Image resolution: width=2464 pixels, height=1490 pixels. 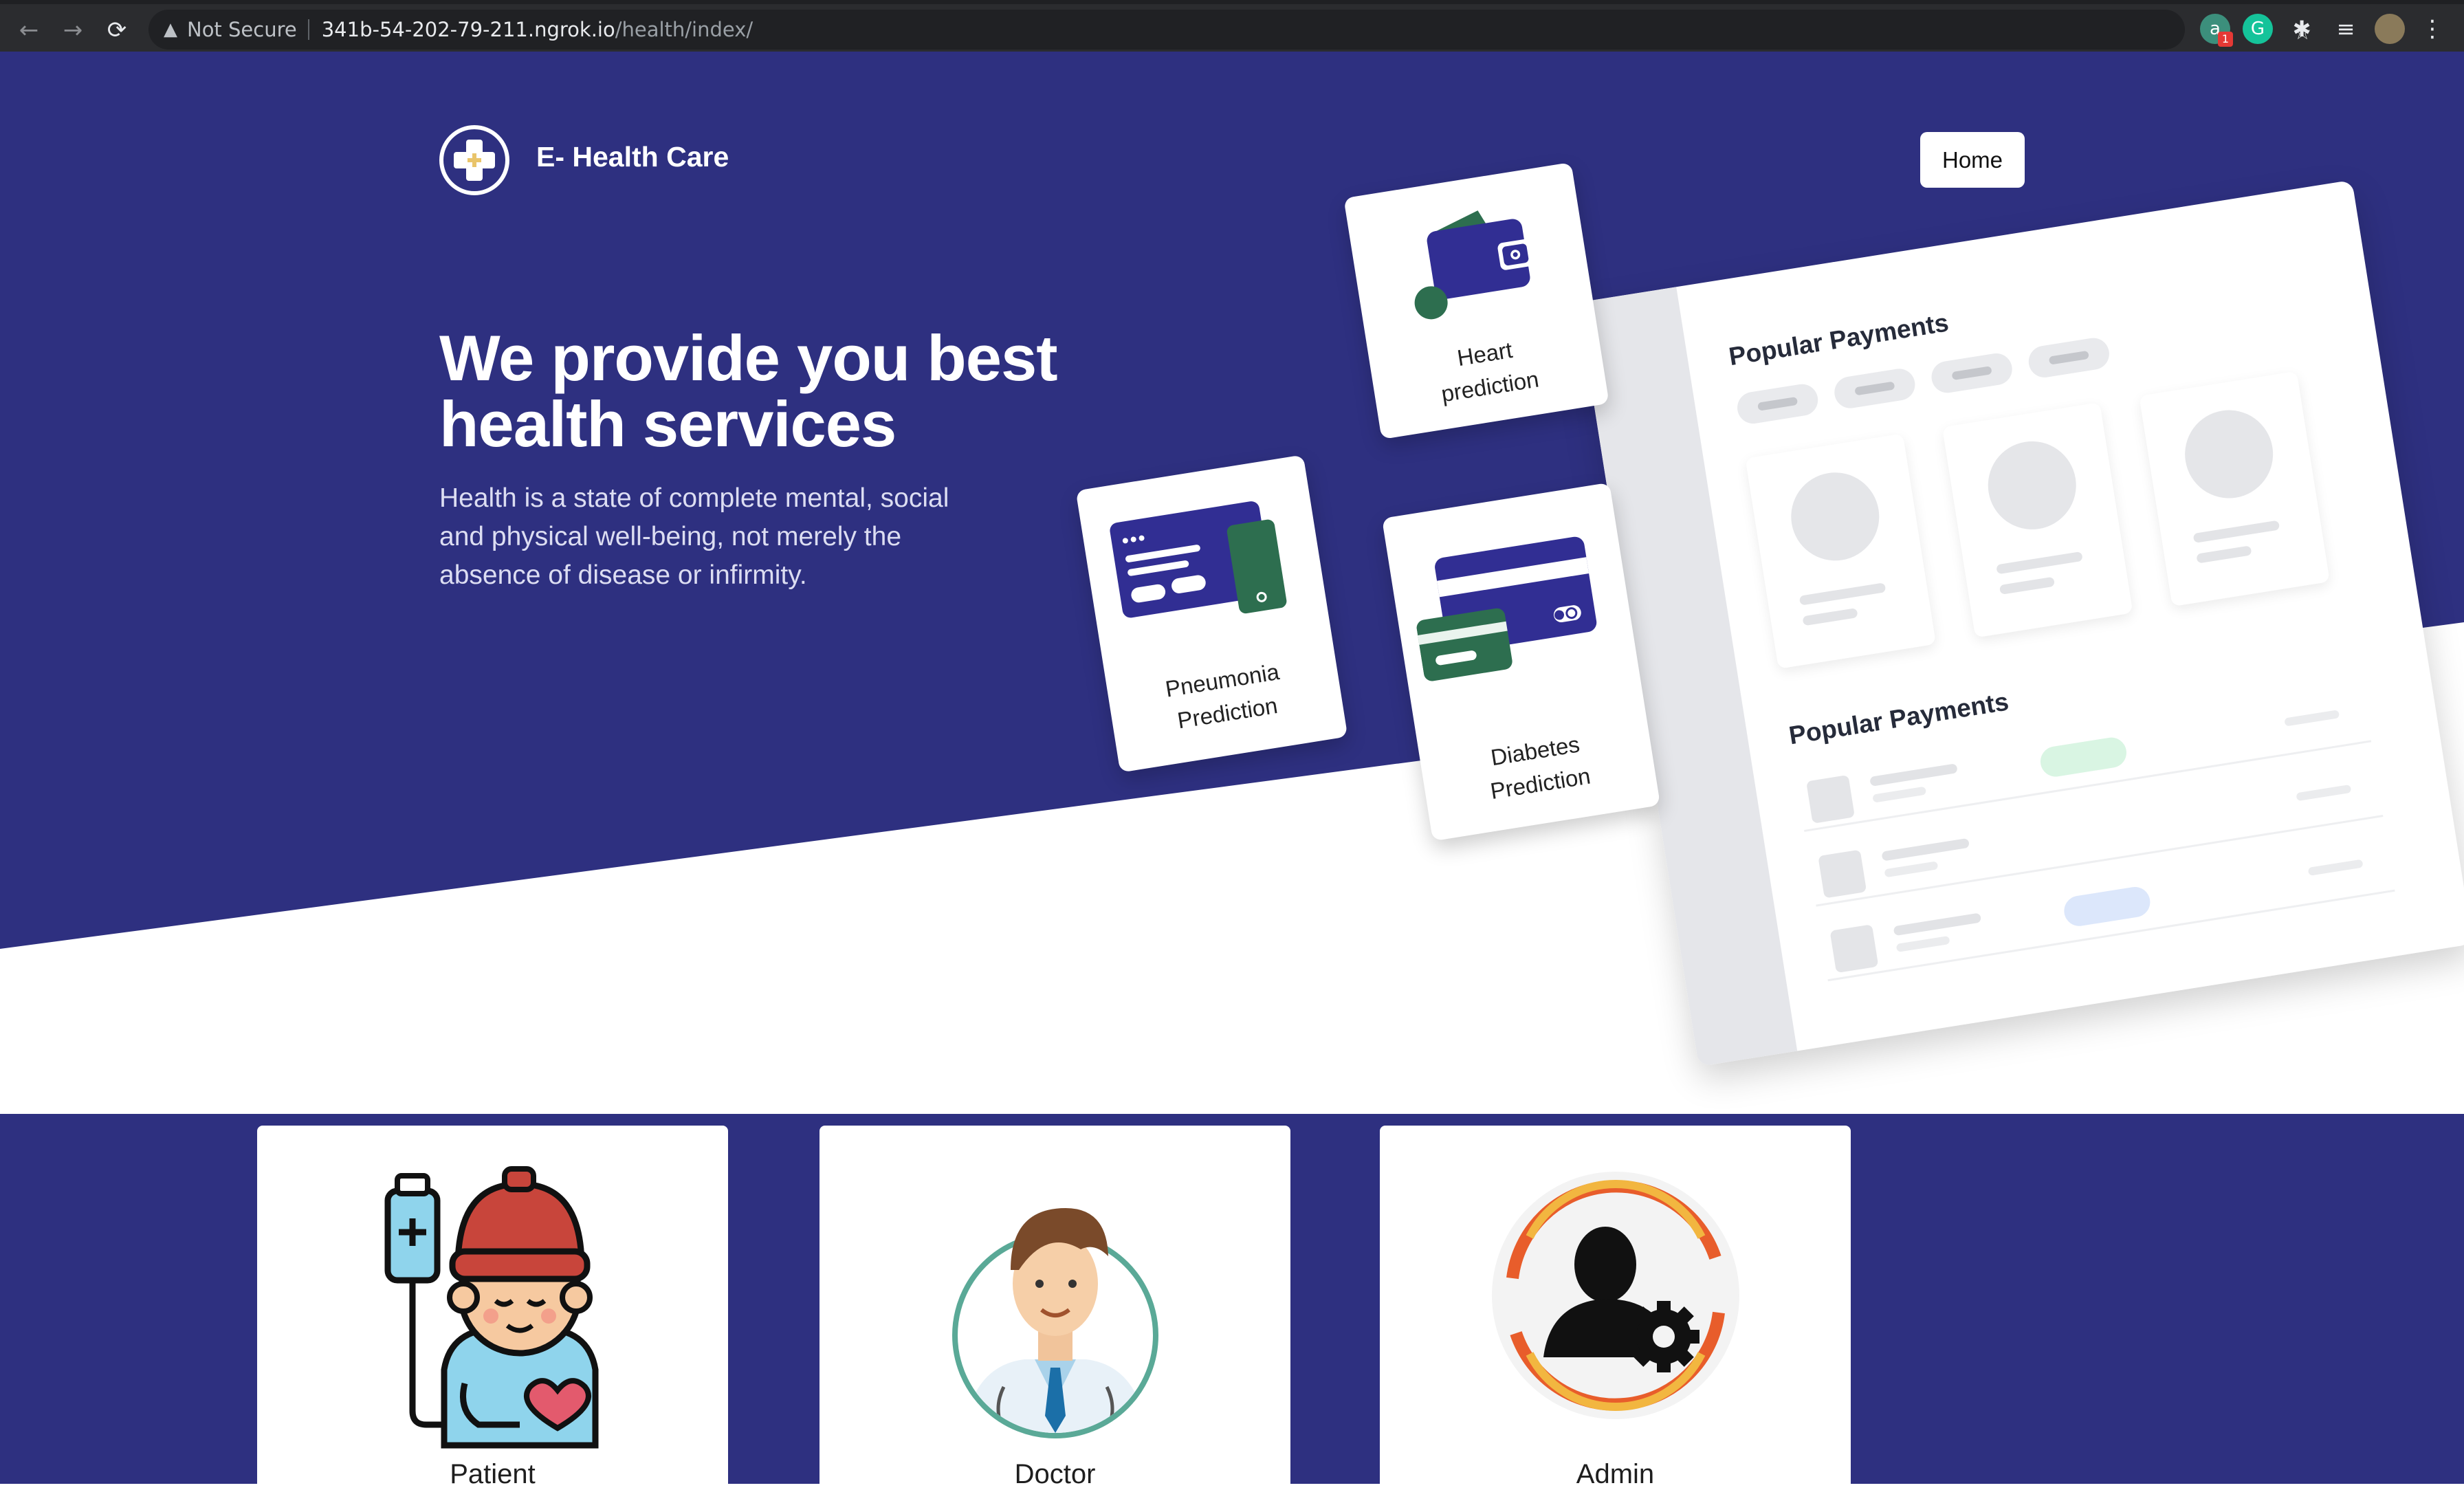 I want to click on reload-icon: ⟳, so click(x=117, y=30).